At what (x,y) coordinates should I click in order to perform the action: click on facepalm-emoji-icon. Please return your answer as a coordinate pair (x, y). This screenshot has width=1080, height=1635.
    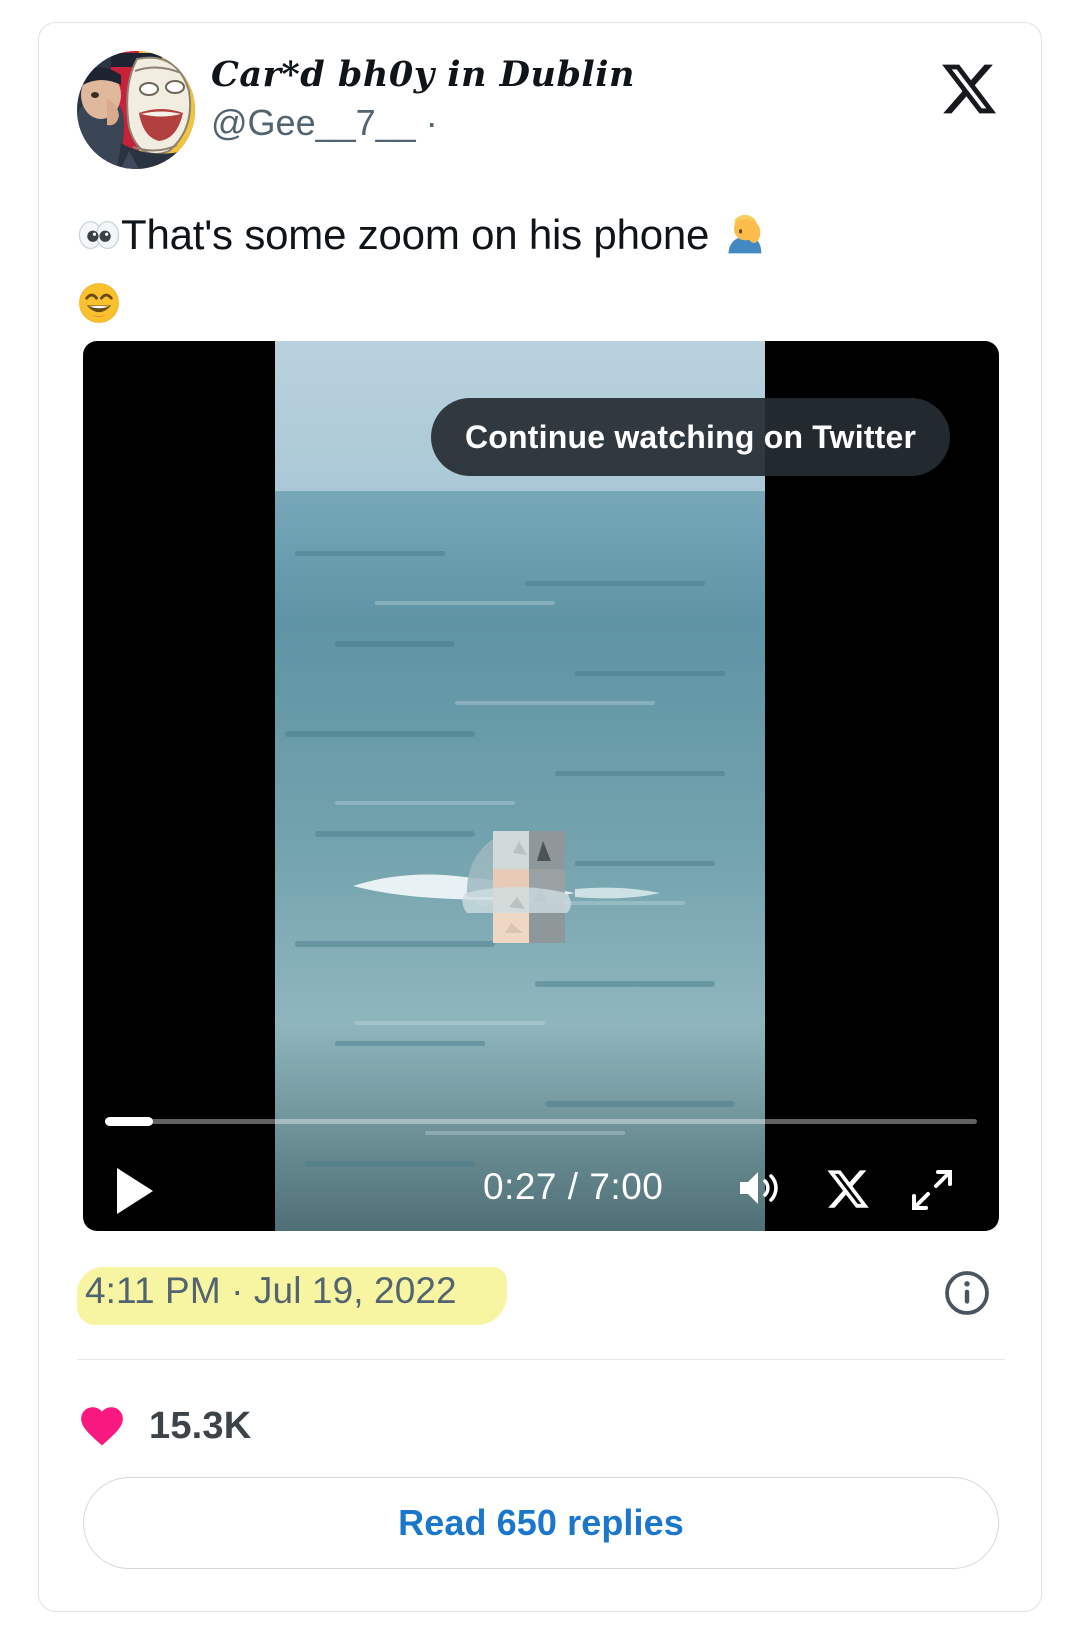
    Looking at the image, I should click on (743, 243).